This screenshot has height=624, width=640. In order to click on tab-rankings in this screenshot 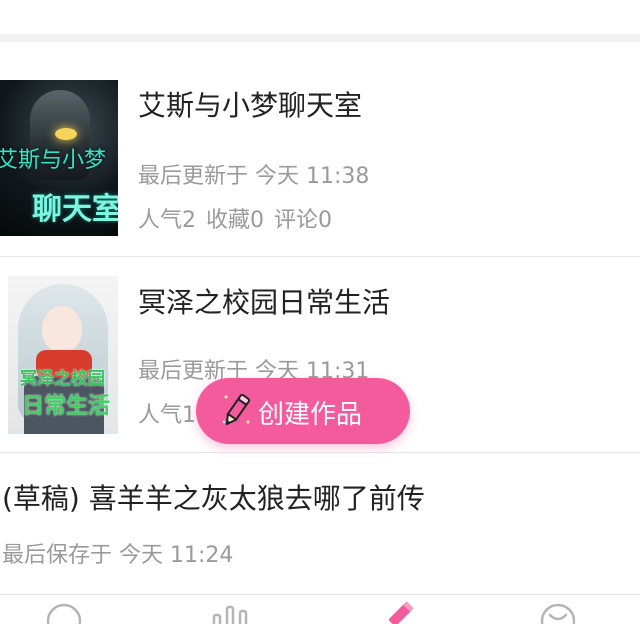, I will do `click(230, 612)`.